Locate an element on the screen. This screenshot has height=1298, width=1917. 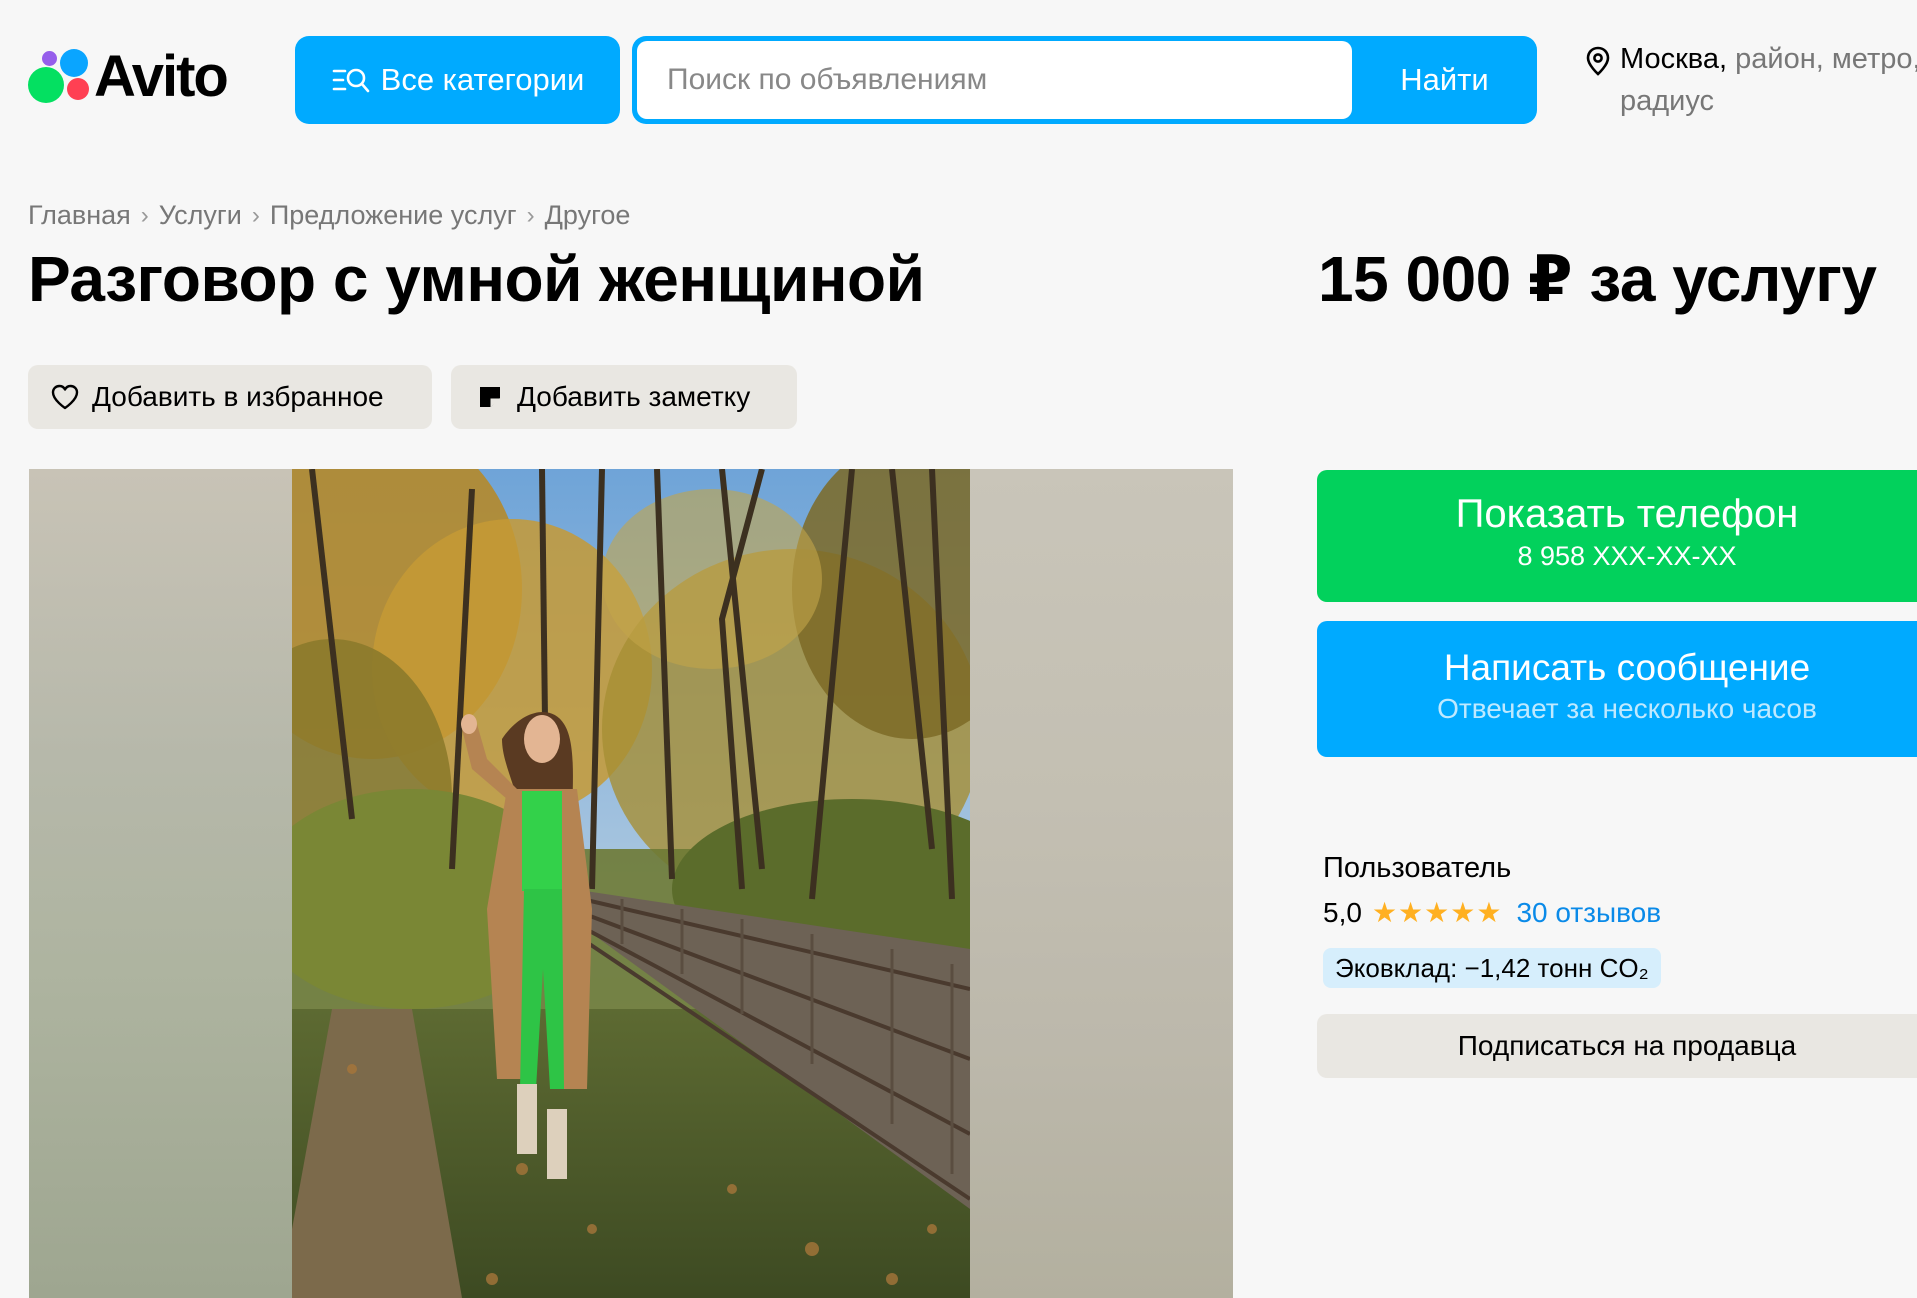
categories-search-icon is located at coordinates (350, 80).